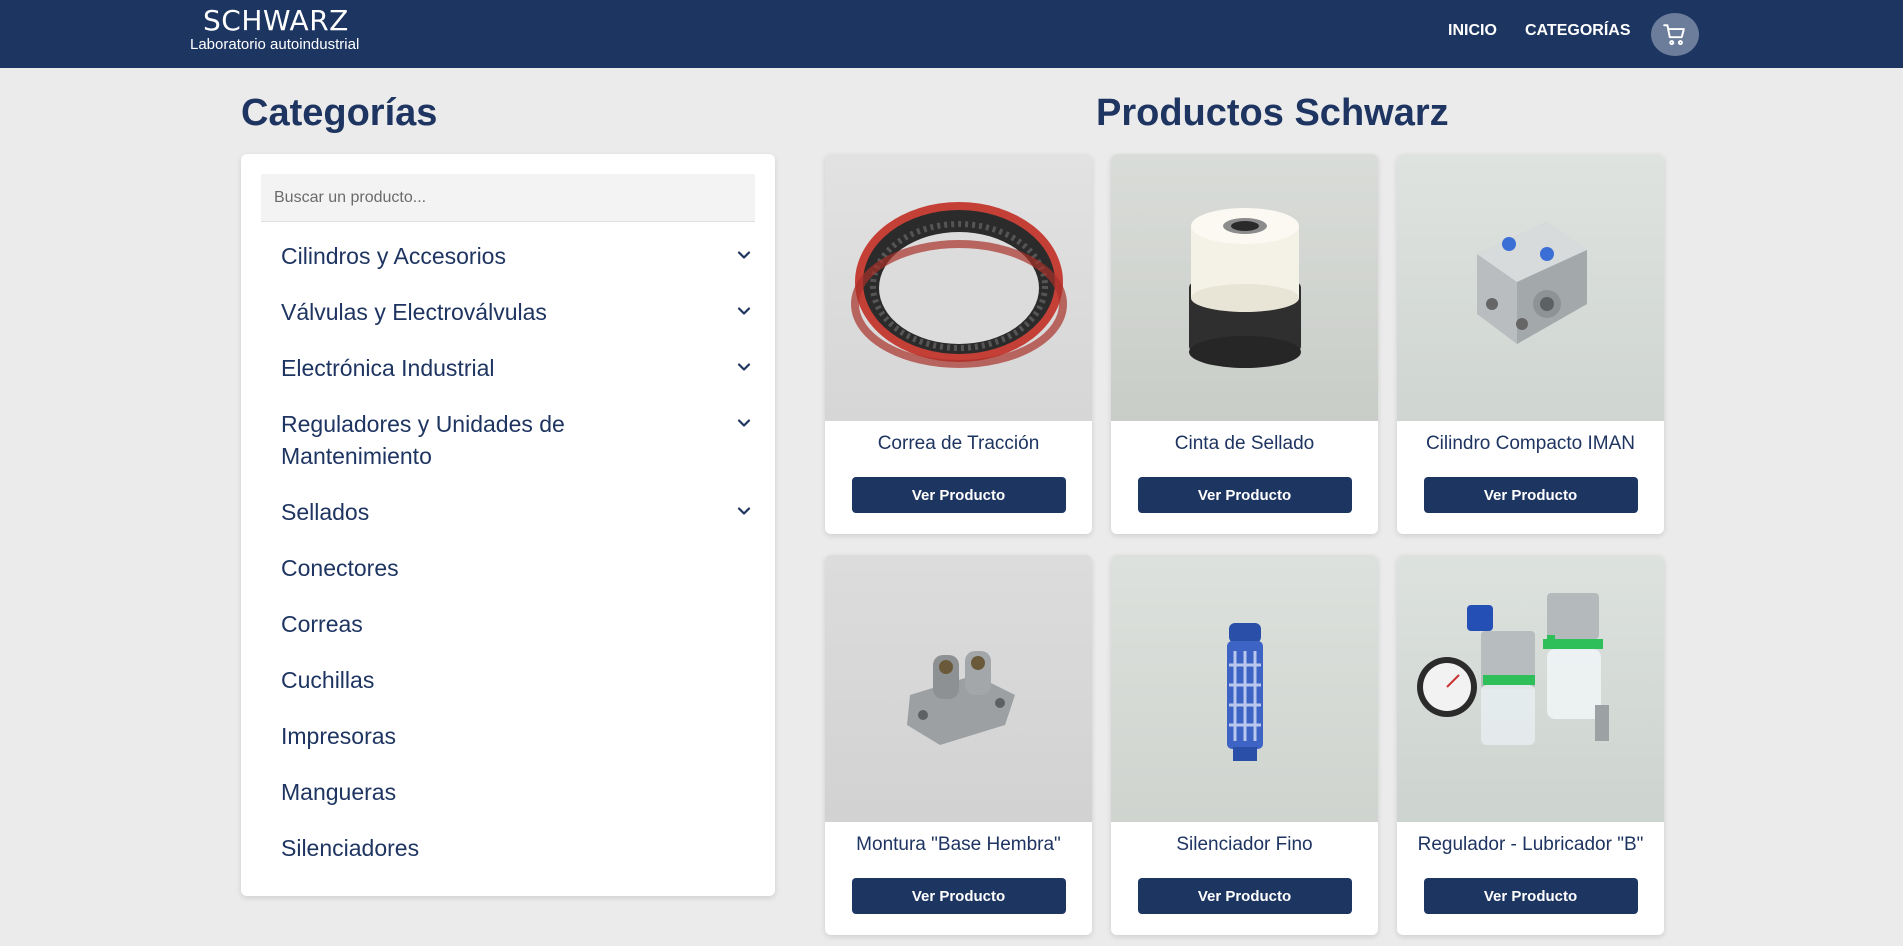 This screenshot has height=946, width=1903. Describe the element at coordinates (1472, 31) in the screenshot. I see `nav-link-inicio: INICIO` at that location.